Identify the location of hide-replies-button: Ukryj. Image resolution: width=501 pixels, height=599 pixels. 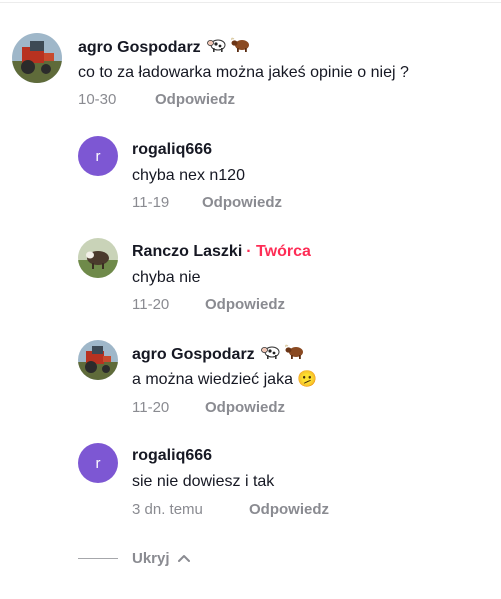
(161, 558).